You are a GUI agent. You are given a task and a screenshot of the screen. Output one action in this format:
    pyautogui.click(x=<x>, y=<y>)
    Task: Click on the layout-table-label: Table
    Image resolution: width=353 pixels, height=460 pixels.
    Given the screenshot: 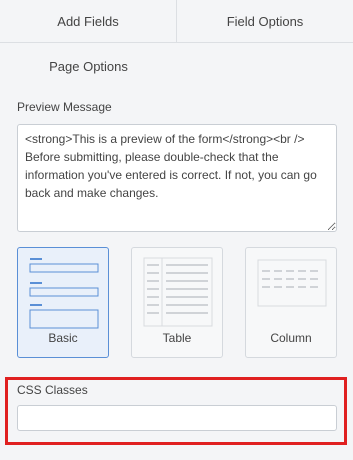 What is the action you would take?
    pyautogui.click(x=177, y=338)
    